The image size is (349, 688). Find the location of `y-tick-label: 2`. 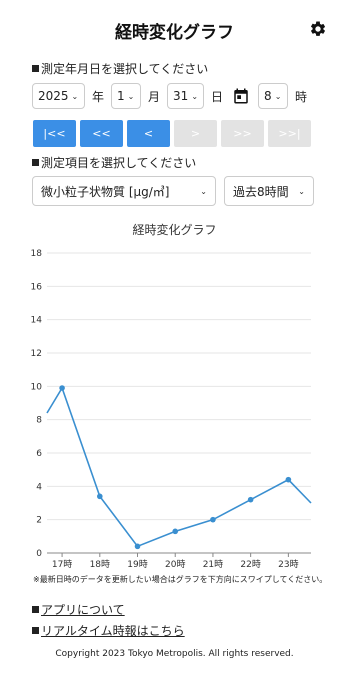

y-tick-label: 2 is located at coordinates (39, 521).